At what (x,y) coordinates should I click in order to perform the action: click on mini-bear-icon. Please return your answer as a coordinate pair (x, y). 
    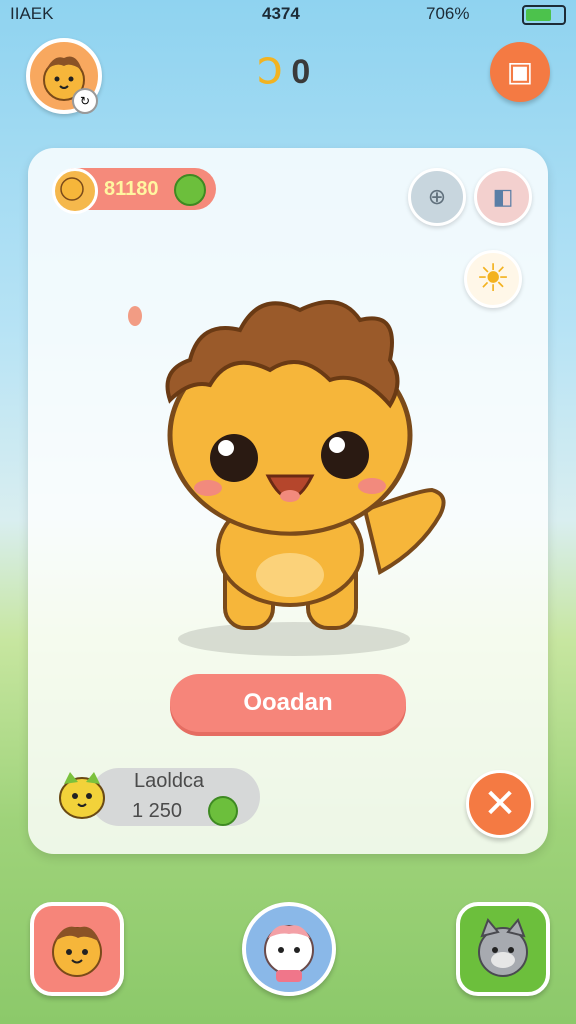
    Looking at the image, I should click on (72, 189).